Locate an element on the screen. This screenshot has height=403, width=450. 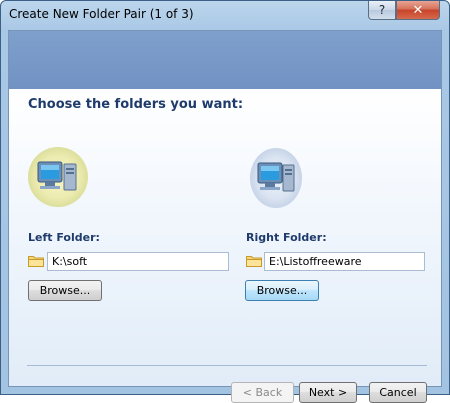
page-heading: Choose the folders you want: is located at coordinates (136, 104).